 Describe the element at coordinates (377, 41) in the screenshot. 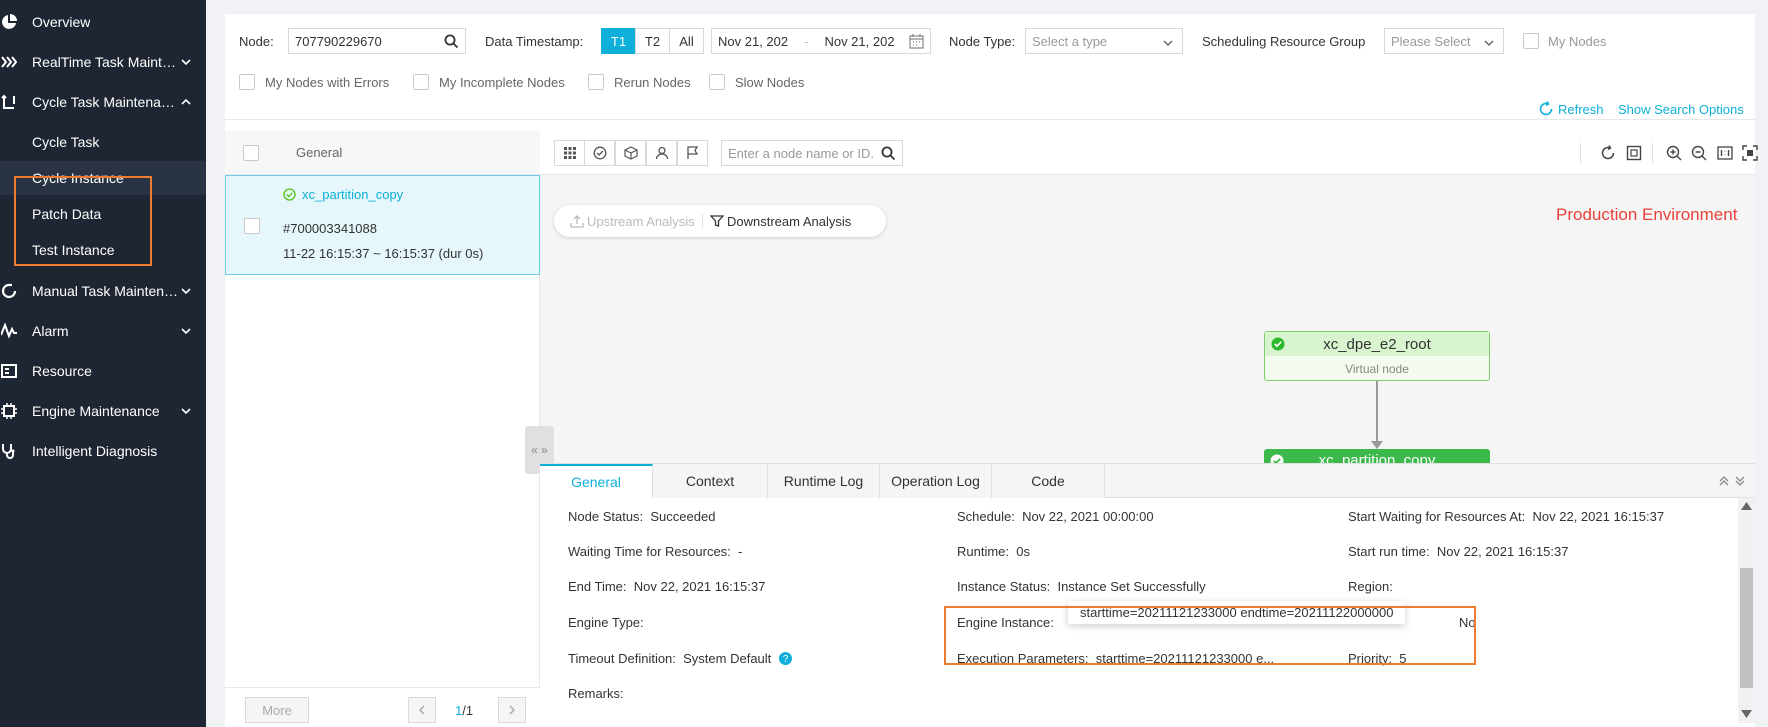

I see `node-input: 707790229670` at that location.